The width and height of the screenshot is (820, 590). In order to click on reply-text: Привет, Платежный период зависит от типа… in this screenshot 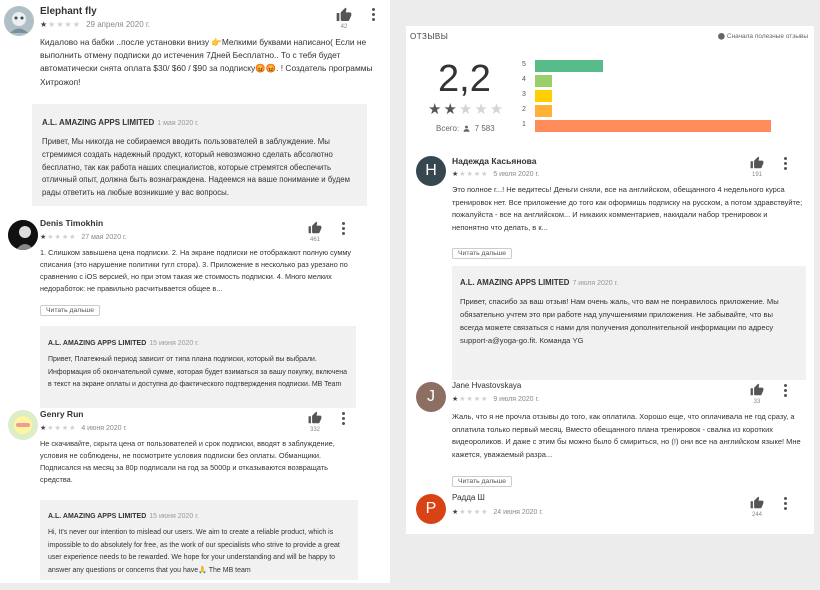, I will do `click(198, 372)`.